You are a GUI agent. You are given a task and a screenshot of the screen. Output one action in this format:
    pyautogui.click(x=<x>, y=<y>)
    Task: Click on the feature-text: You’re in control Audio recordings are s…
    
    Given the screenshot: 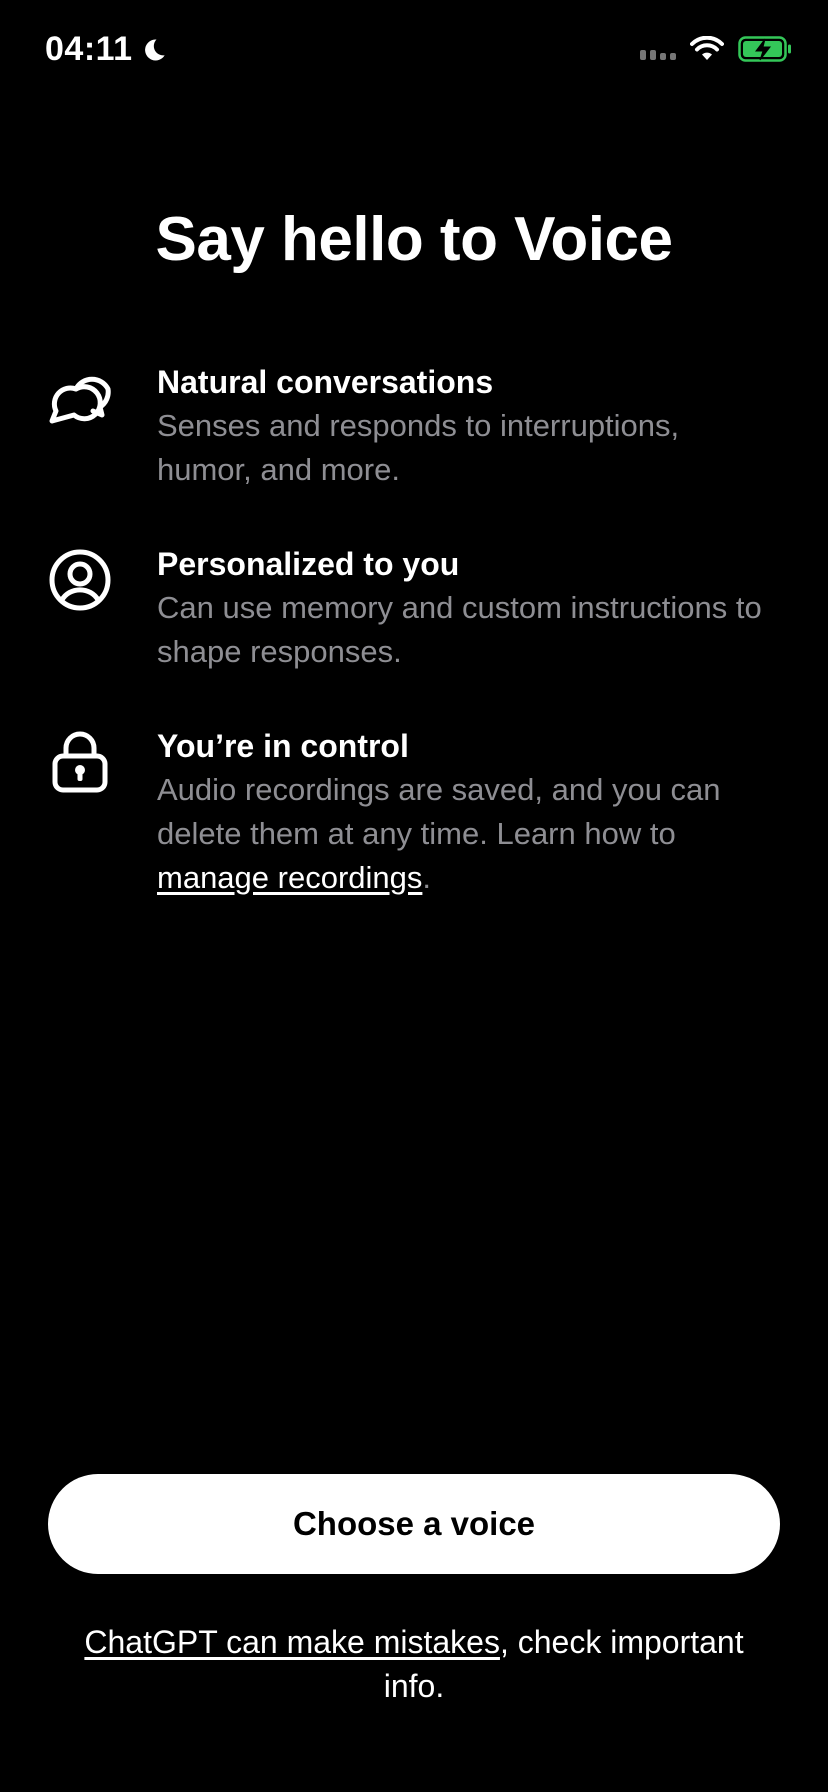 What is the action you would take?
    pyautogui.click(x=467, y=812)
    